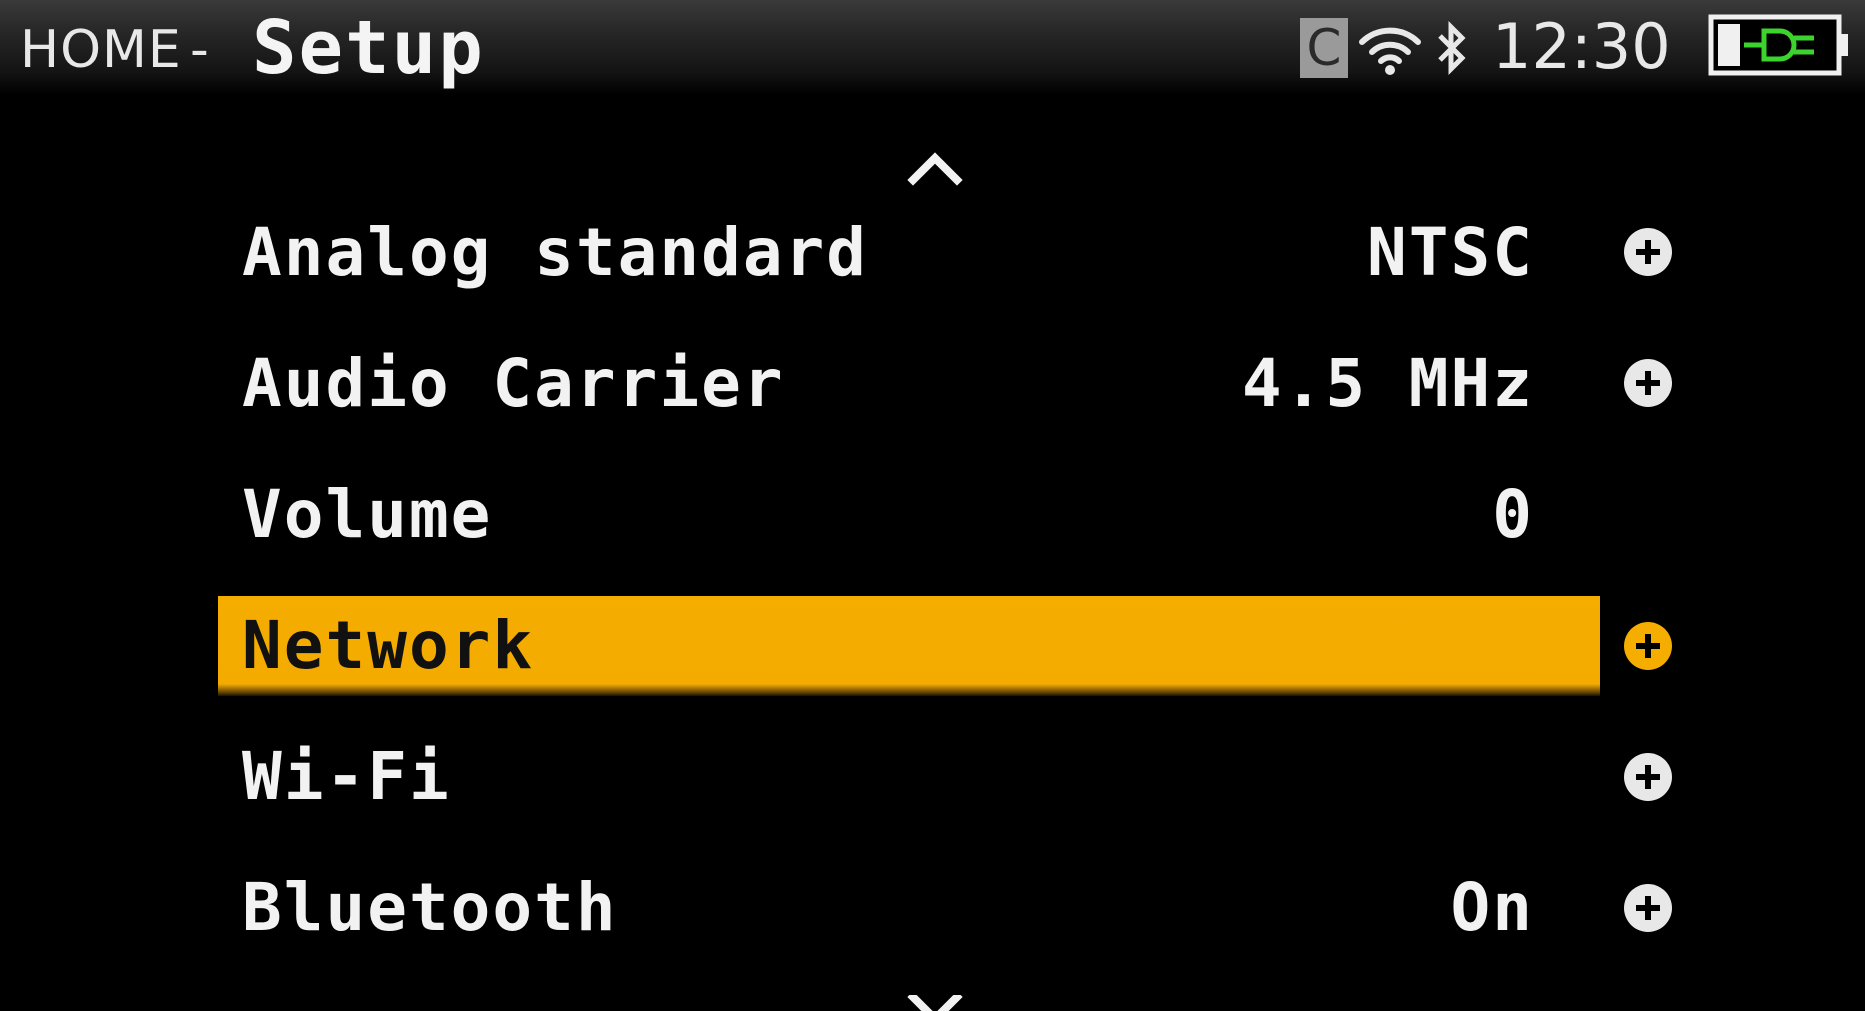 The width and height of the screenshot is (1865, 1011). What do you see at coordinates (1778, 45) in the screenshot?
I see `battery-charging-icon` at bounding box center [1778, 45].